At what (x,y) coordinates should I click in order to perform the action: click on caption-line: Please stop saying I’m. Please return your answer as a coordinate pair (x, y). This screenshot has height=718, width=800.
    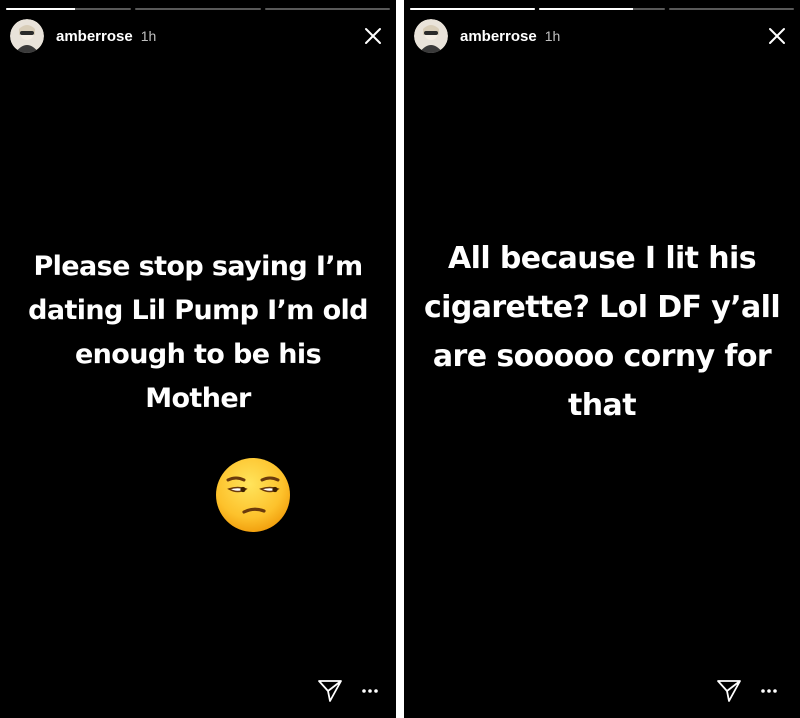
    Looking at the image, I should click on (198, 266).